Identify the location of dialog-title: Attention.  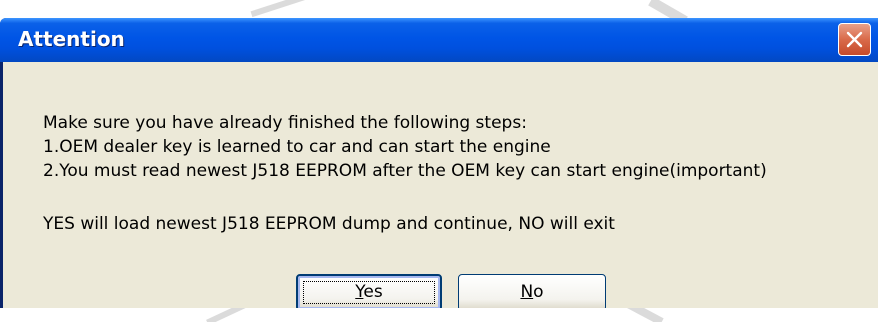
(71, 39).